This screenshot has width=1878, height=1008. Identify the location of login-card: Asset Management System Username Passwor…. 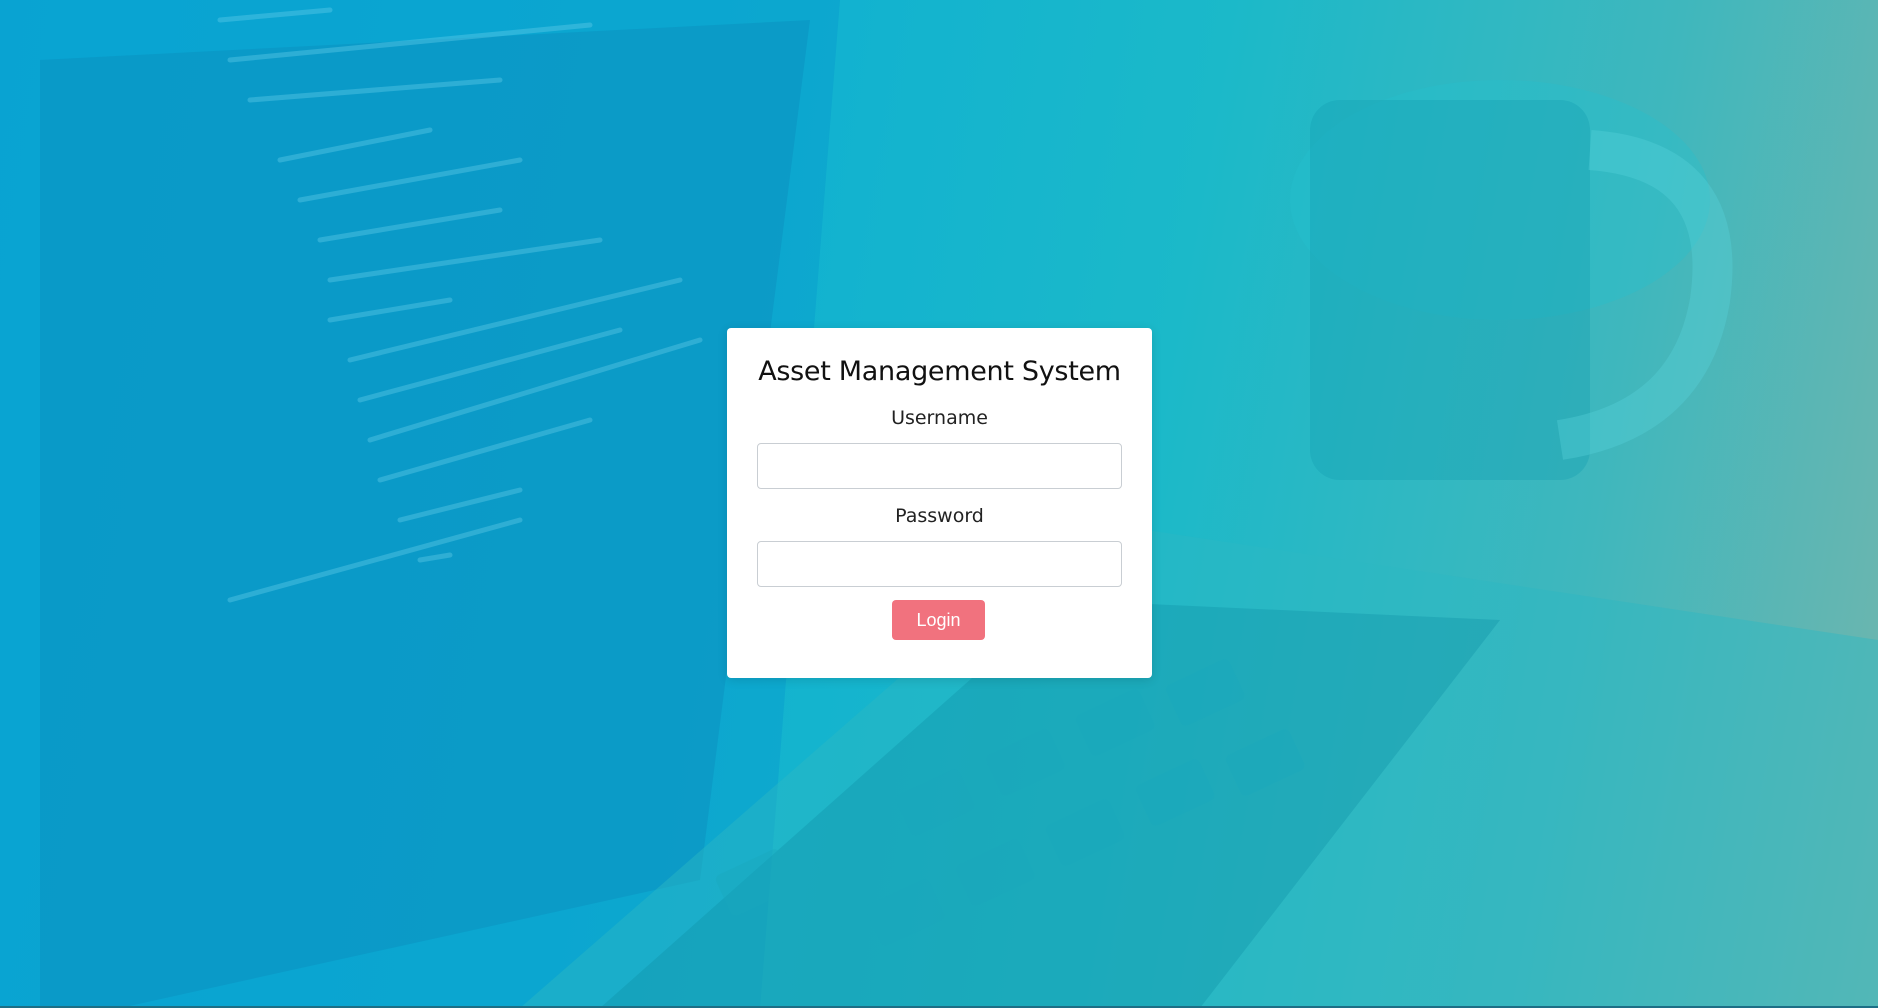
(939, 503).